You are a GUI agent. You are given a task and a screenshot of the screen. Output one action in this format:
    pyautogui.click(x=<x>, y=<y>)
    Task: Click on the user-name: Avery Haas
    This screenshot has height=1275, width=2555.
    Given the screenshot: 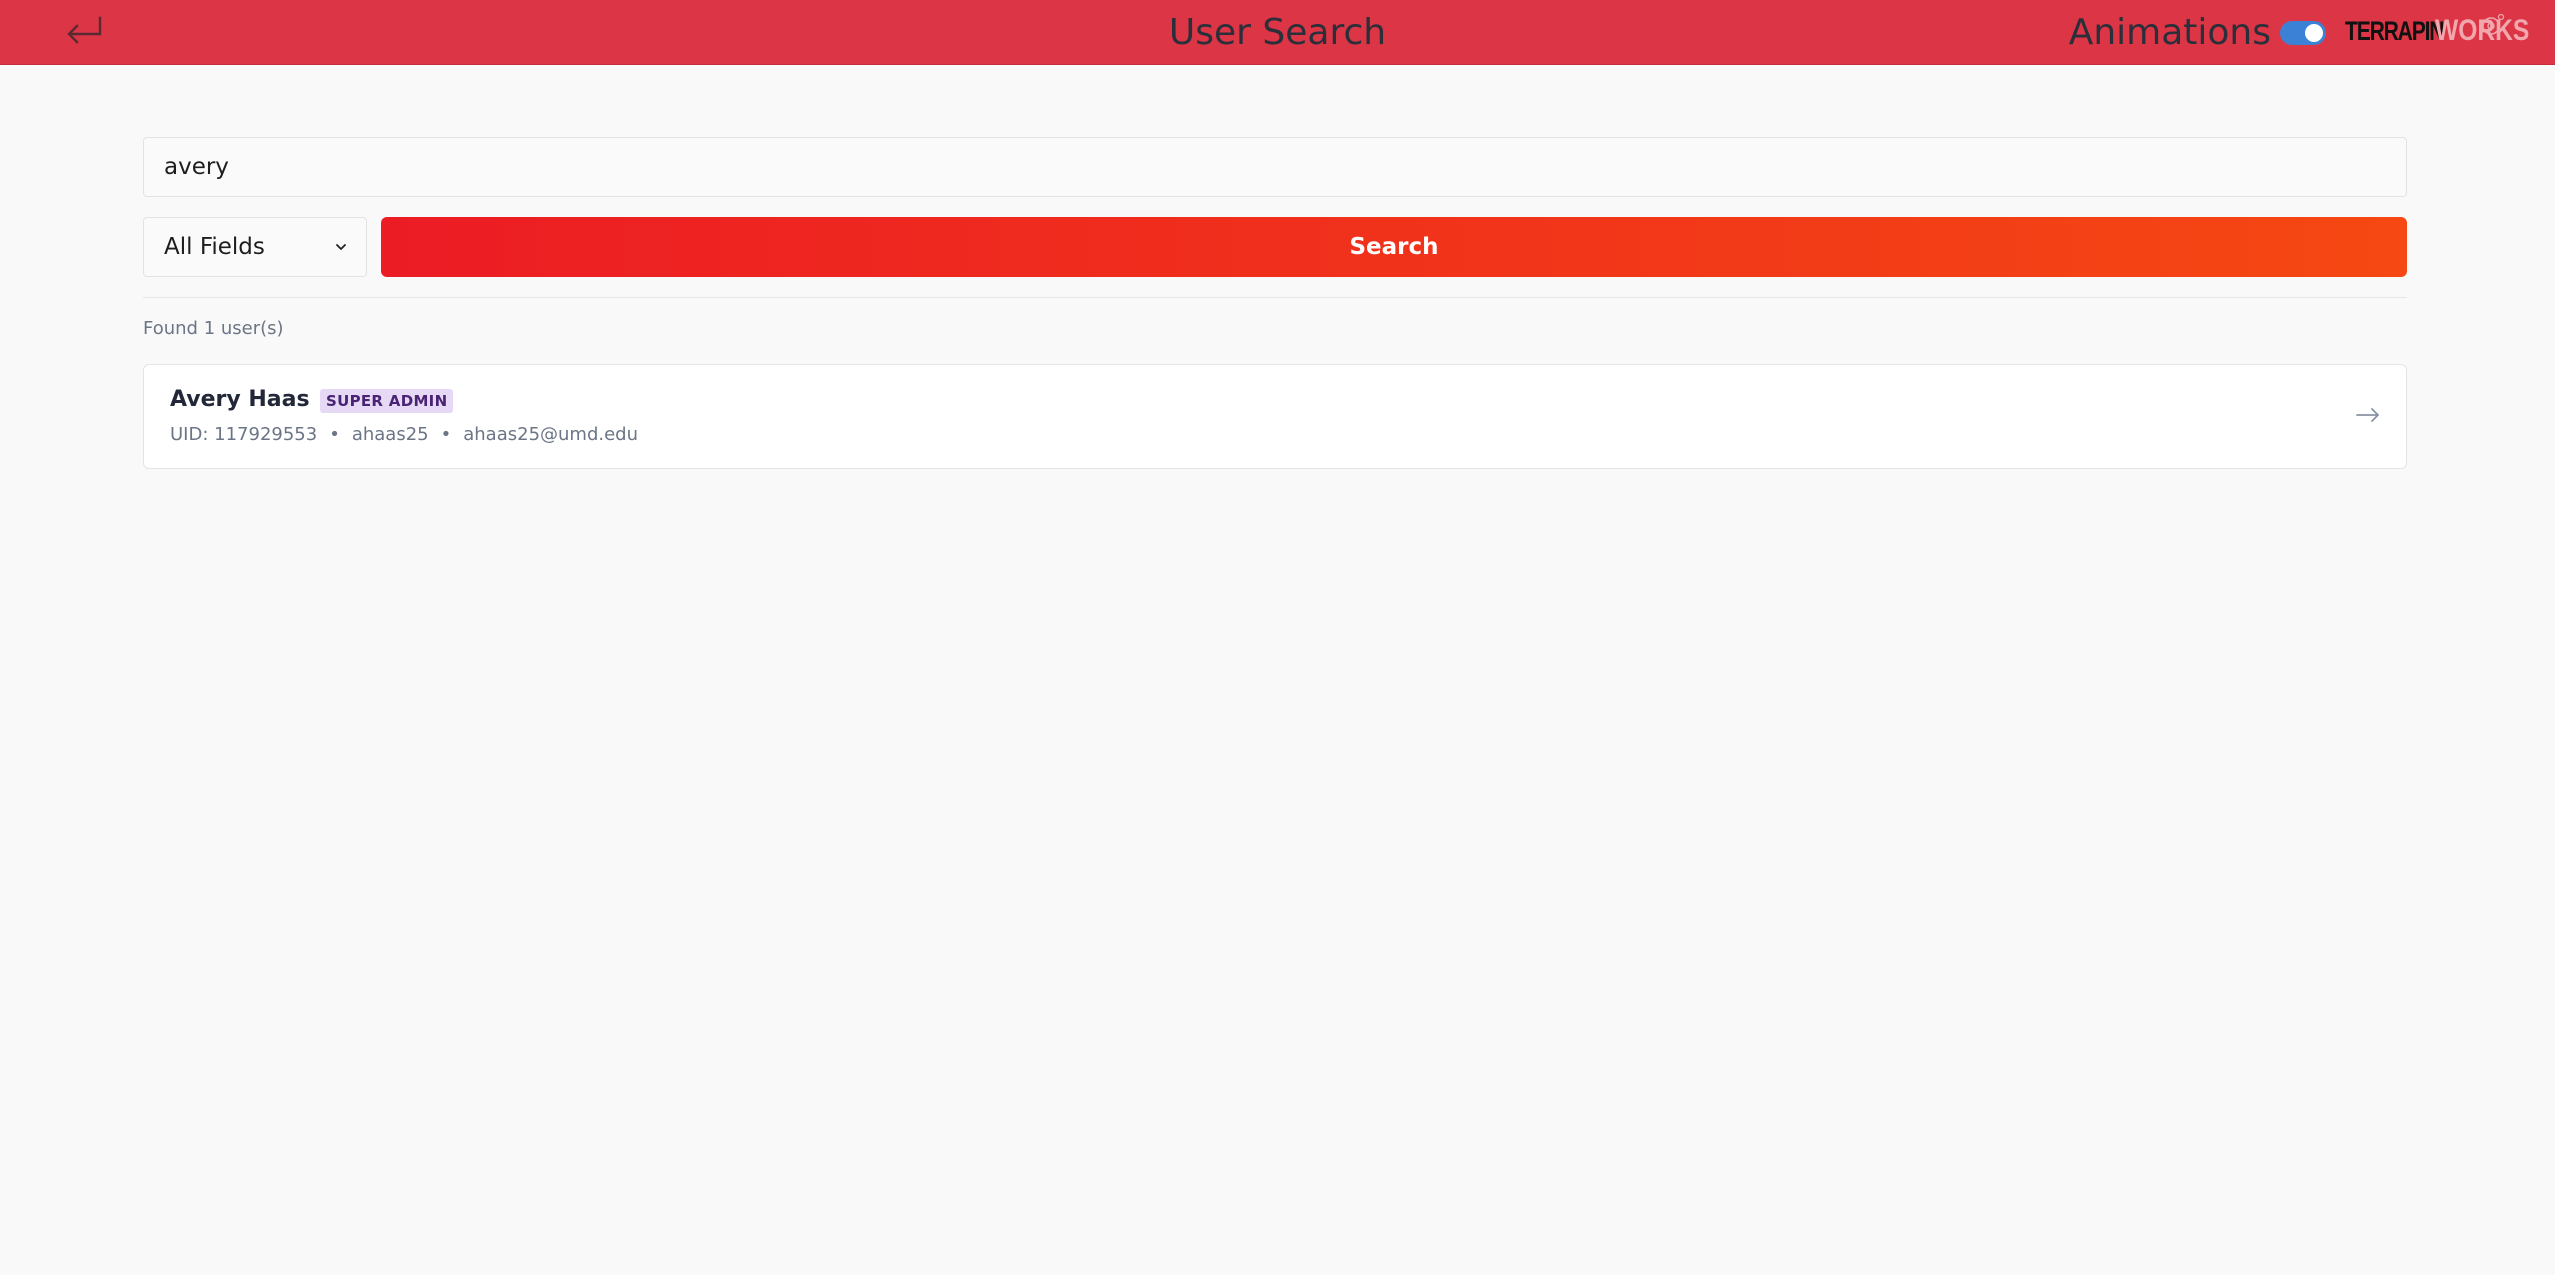 What is the action you would take?
    pyautogui.click(x=240, y=399)
    